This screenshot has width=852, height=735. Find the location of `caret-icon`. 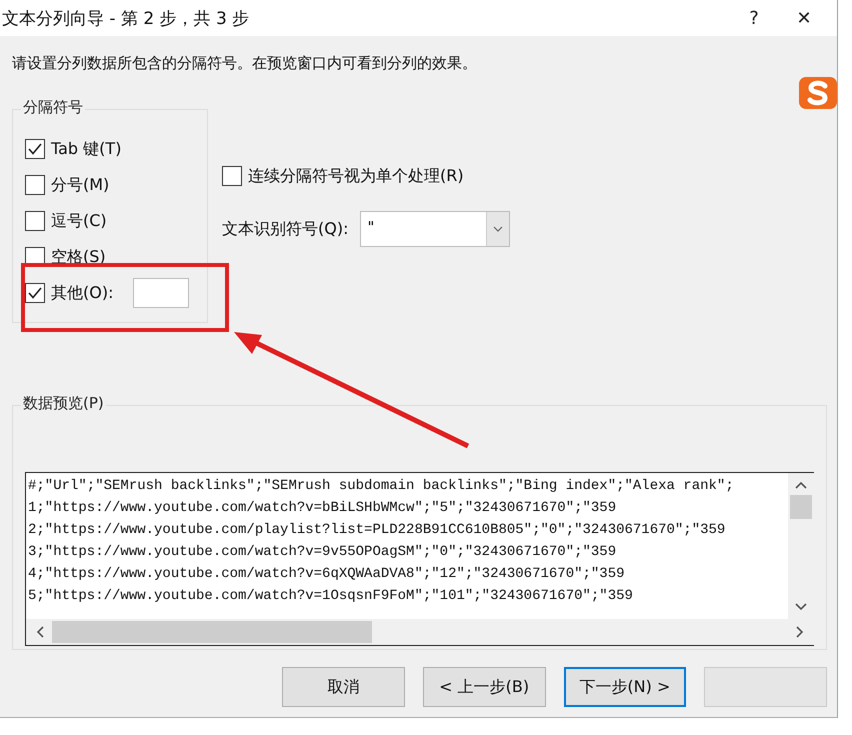

caret-icon is located at coordinates (498, 229).